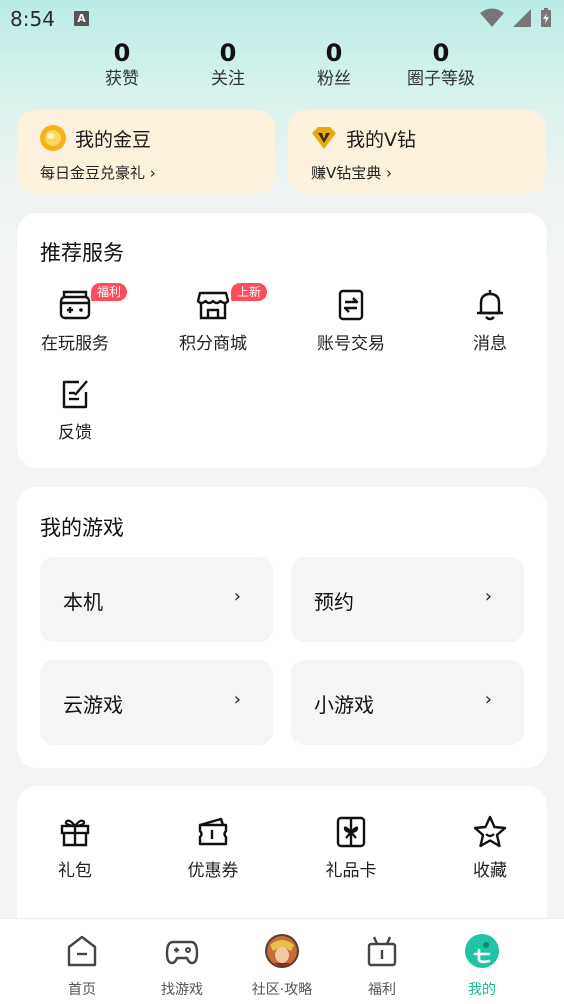 The image size is (564, 1004). What do you see at coordinates (75, 305) in the screenshot?
I see `game-console-icon` at bounding box center [75, 305].